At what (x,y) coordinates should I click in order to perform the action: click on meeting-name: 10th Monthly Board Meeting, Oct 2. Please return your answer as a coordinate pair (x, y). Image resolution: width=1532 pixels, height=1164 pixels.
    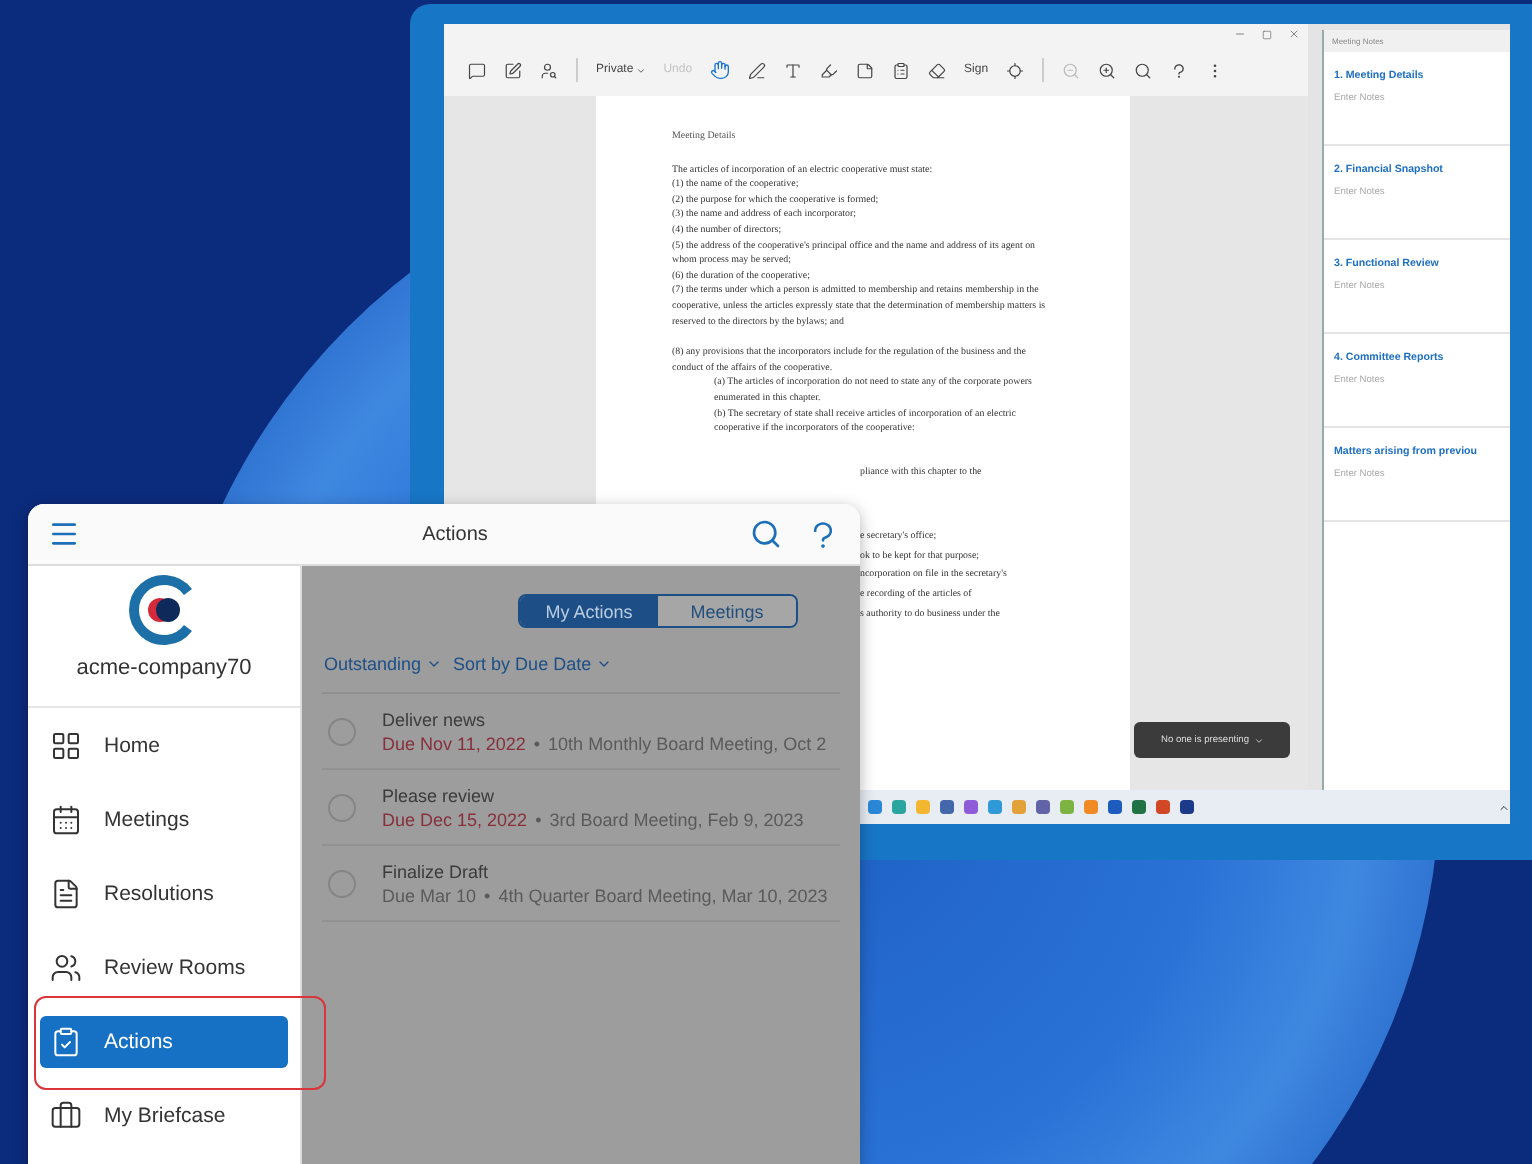
    Looking at the image, I should click on (687, 743).